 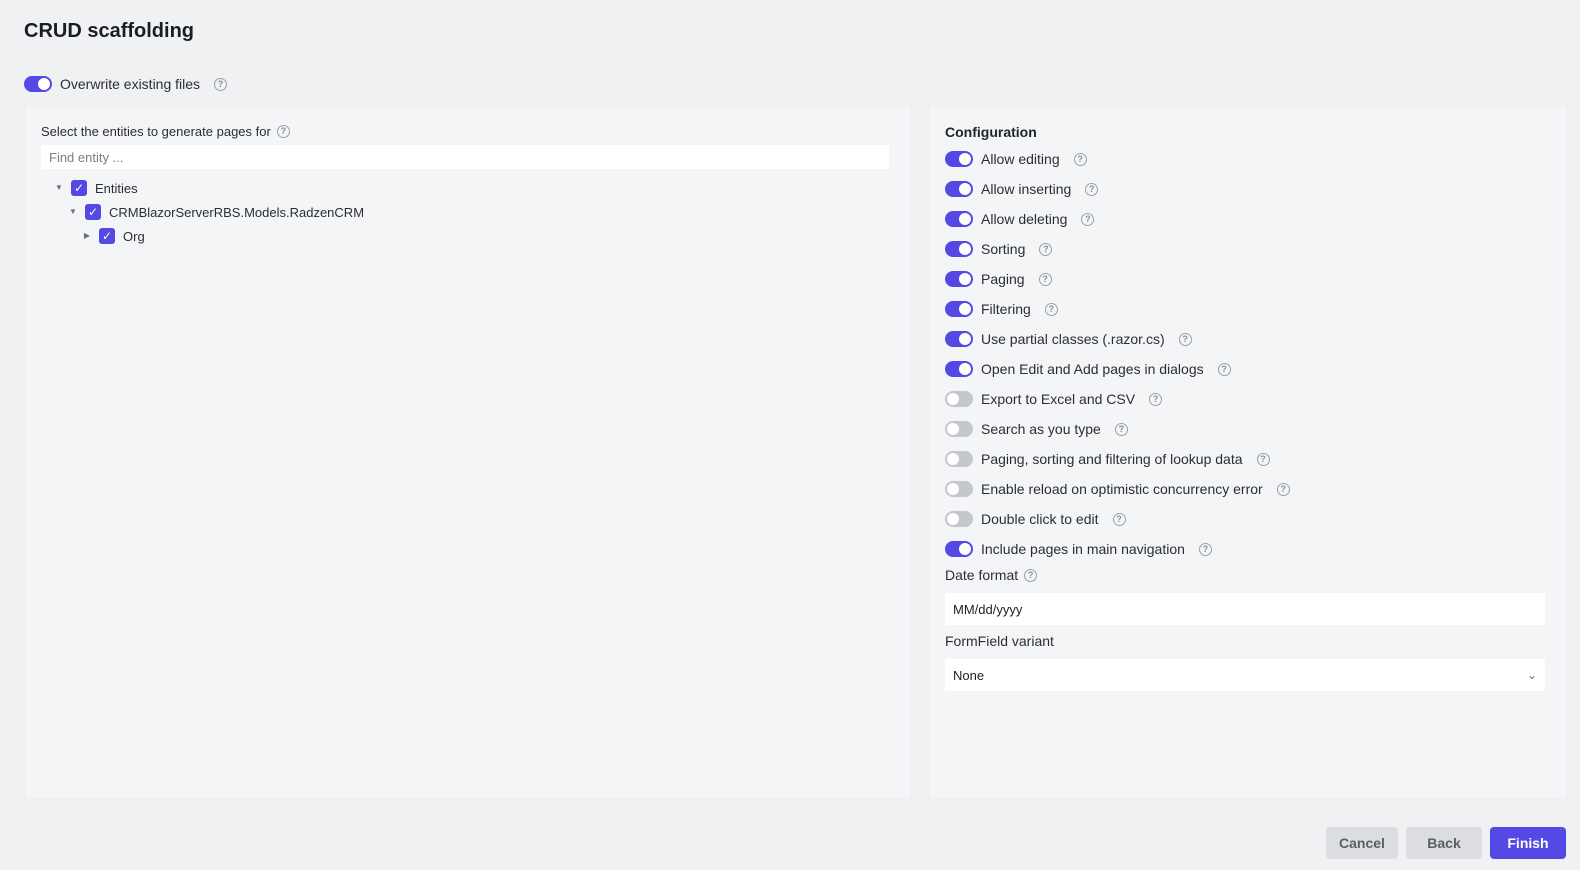 What do you see at coordinates (959, 399) in the screenshot?
I see `export-toggle` at bounding box center [959, 399].